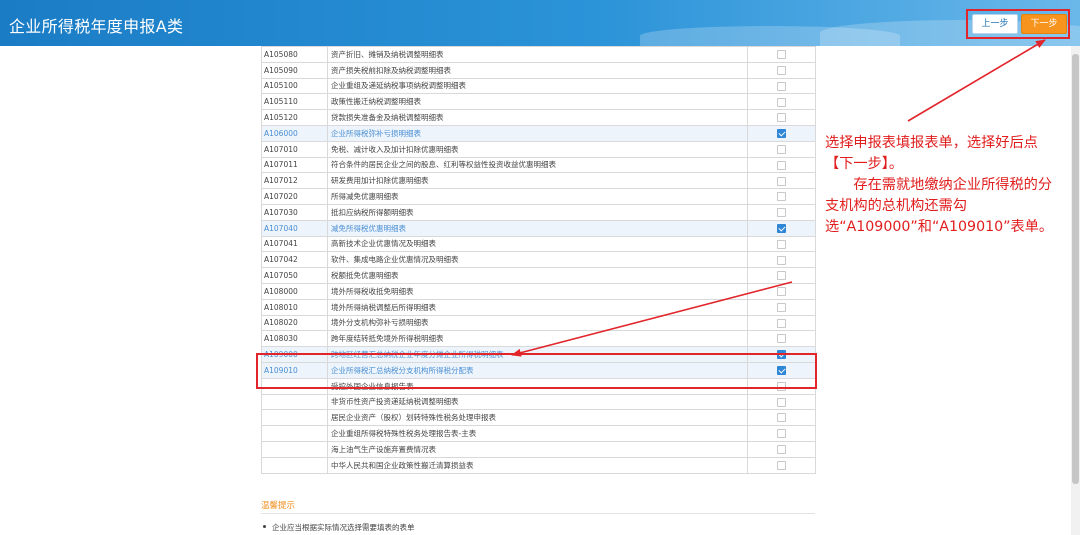 The image size is (1080, 535). Describe the element at coordinates (538, 433) in the screenshot. I see `table-row: 企业重组所得税特殊性税务处理报告表-主表` at that location.